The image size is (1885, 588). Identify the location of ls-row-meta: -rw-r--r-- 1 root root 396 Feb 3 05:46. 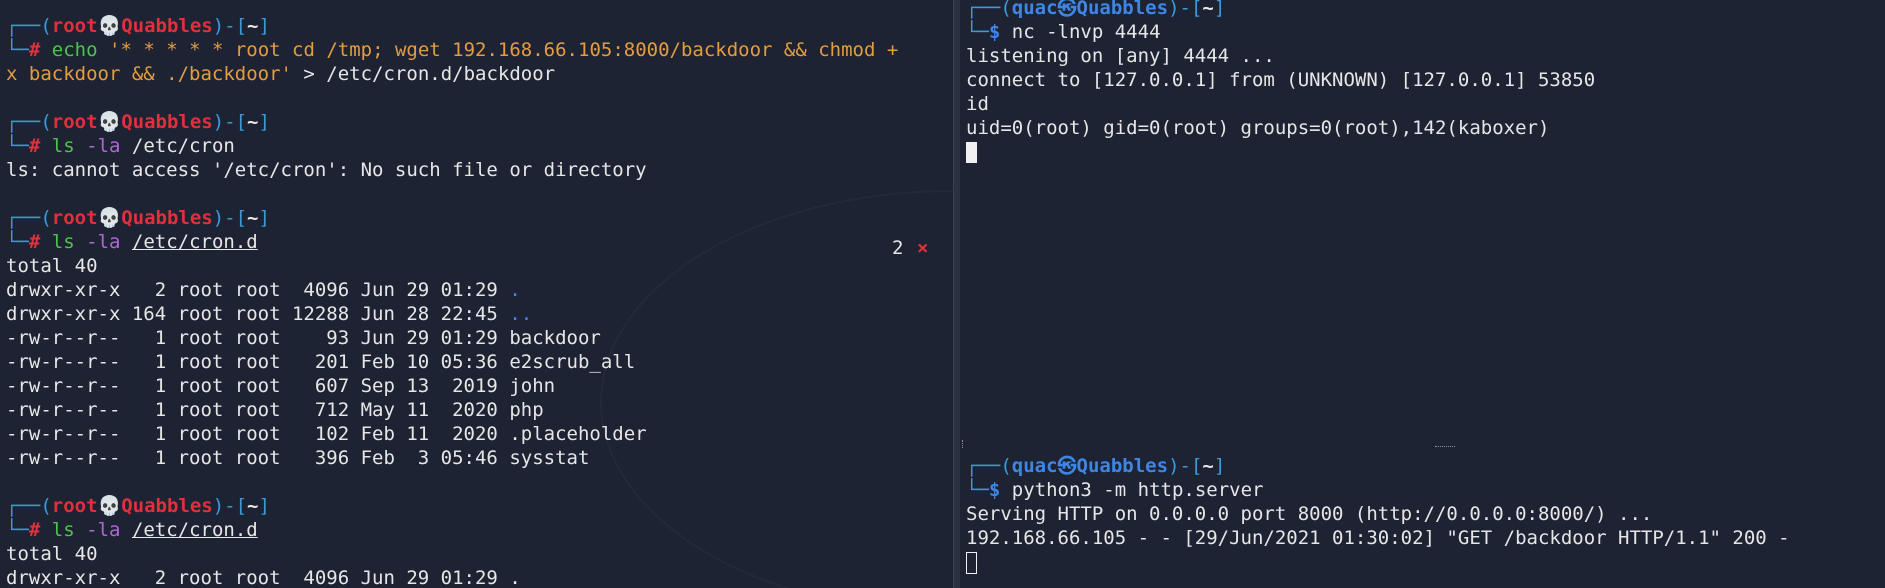
(258, 458).